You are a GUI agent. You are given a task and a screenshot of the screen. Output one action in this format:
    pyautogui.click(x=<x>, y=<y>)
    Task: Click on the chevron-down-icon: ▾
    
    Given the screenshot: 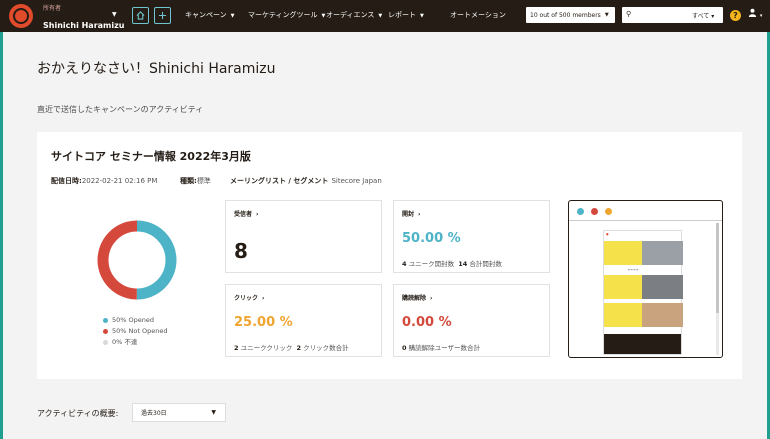 What is the action you would take?
    pyautogui.click(x=761, y=16)
    